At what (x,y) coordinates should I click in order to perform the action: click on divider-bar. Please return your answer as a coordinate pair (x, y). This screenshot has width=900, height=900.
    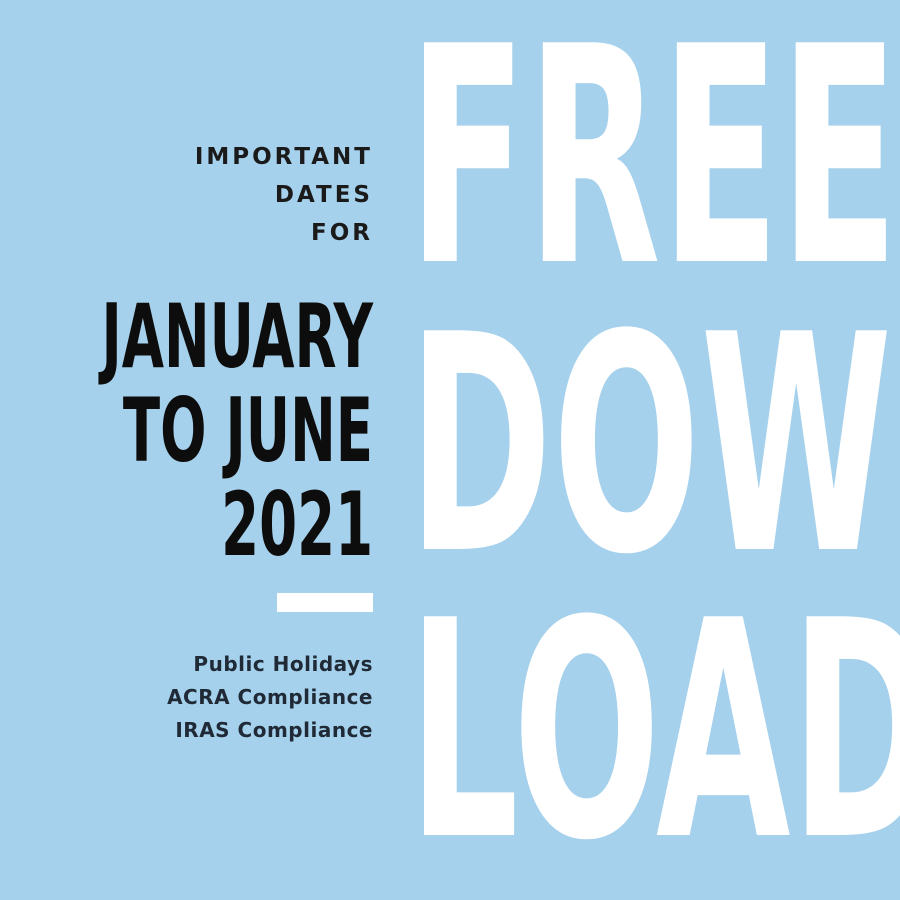
    Looking at the image, I should click on (325, 602).